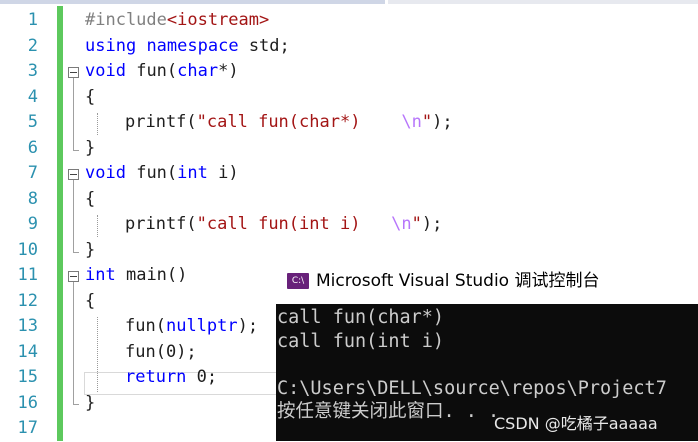 This screenshot has width=698, height=442. What do you see at coordinates (294, 224) in the screenshot?
I see `string-literal: "call fun(int i)` at bounding box center [294, 224].